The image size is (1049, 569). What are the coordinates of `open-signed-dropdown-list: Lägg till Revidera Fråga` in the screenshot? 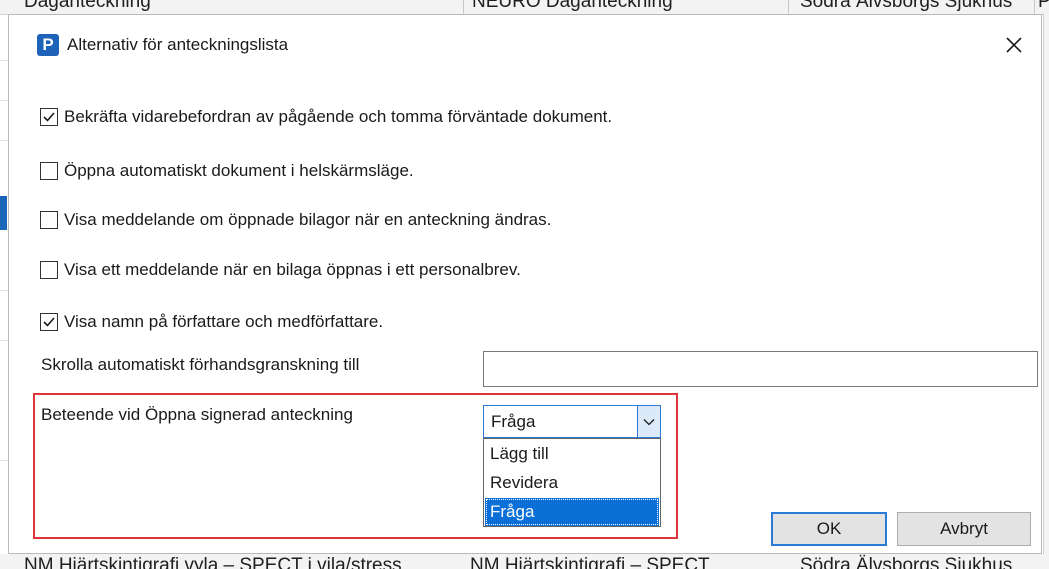 It's located at (572, 482).